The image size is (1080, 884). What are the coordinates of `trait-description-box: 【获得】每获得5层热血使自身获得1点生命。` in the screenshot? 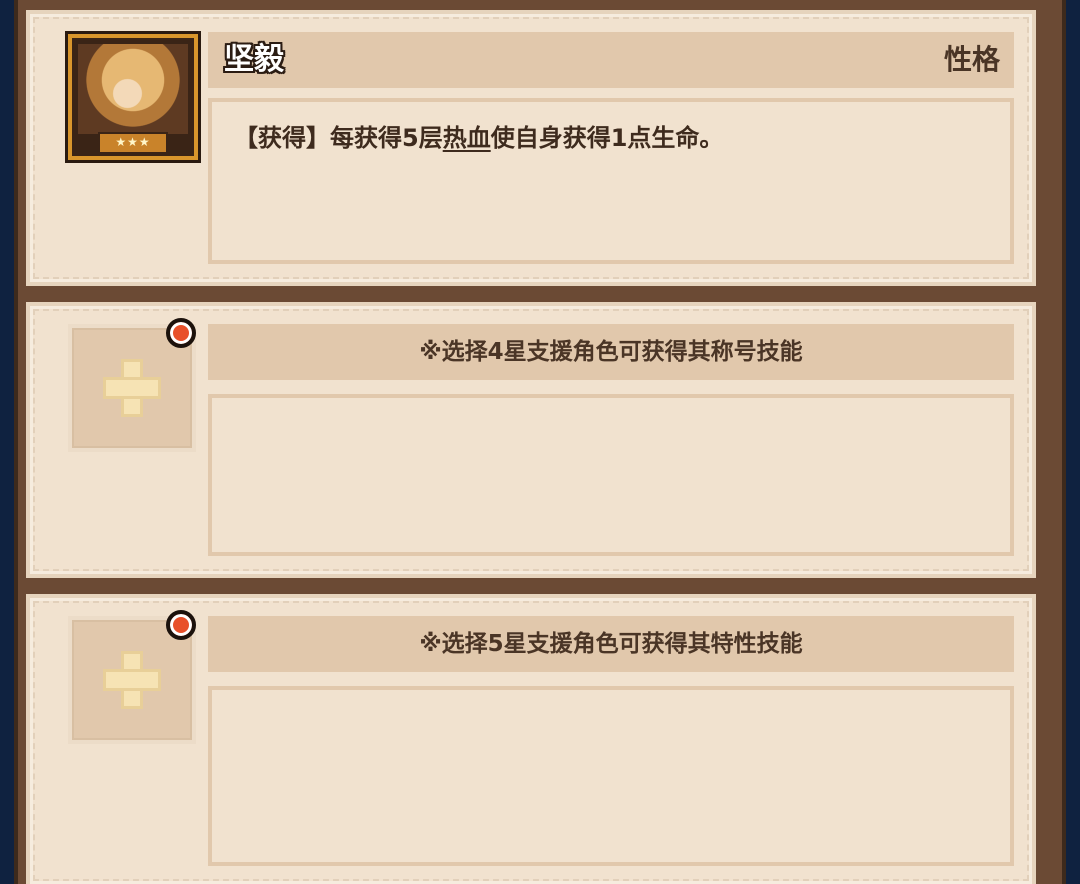 It's located at (611, 181).